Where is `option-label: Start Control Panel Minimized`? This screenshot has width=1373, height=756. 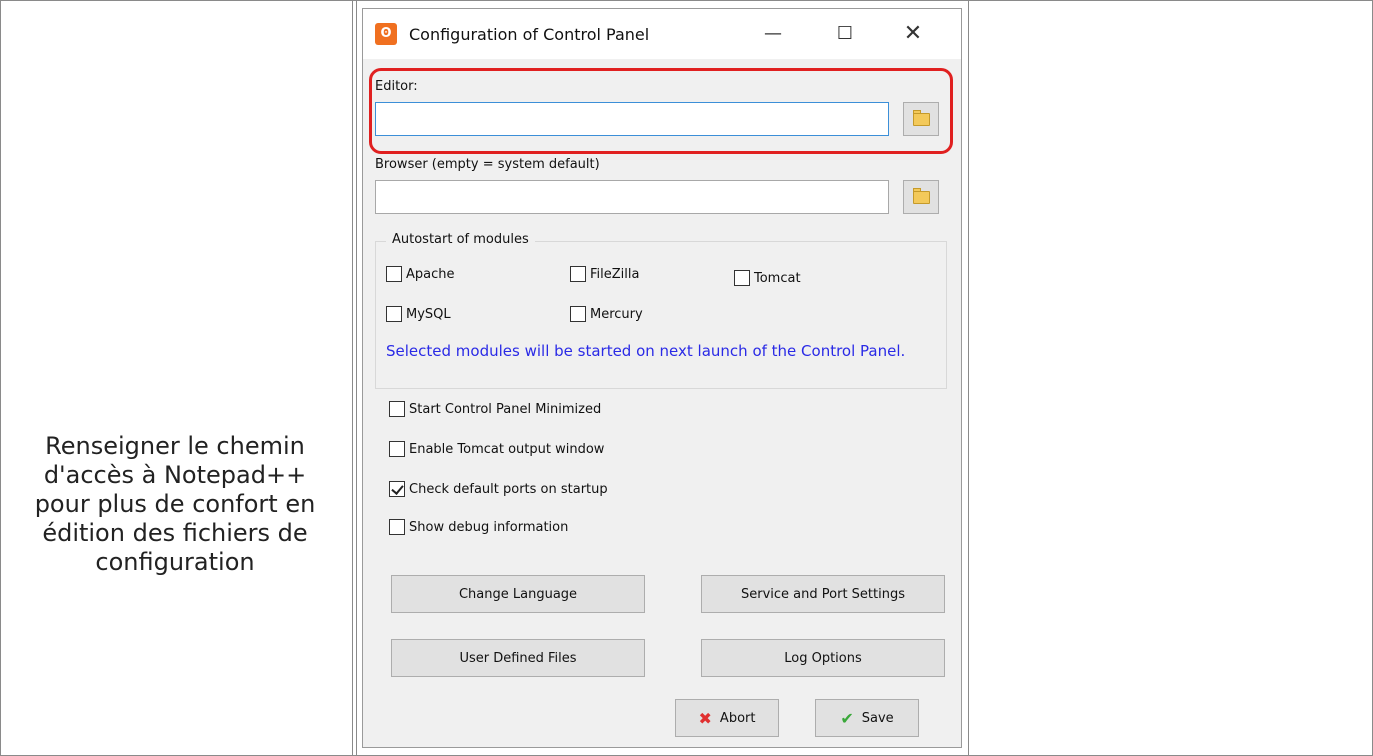 option-label: Start Control Panel Minimized is located at coordinates (505, 409).